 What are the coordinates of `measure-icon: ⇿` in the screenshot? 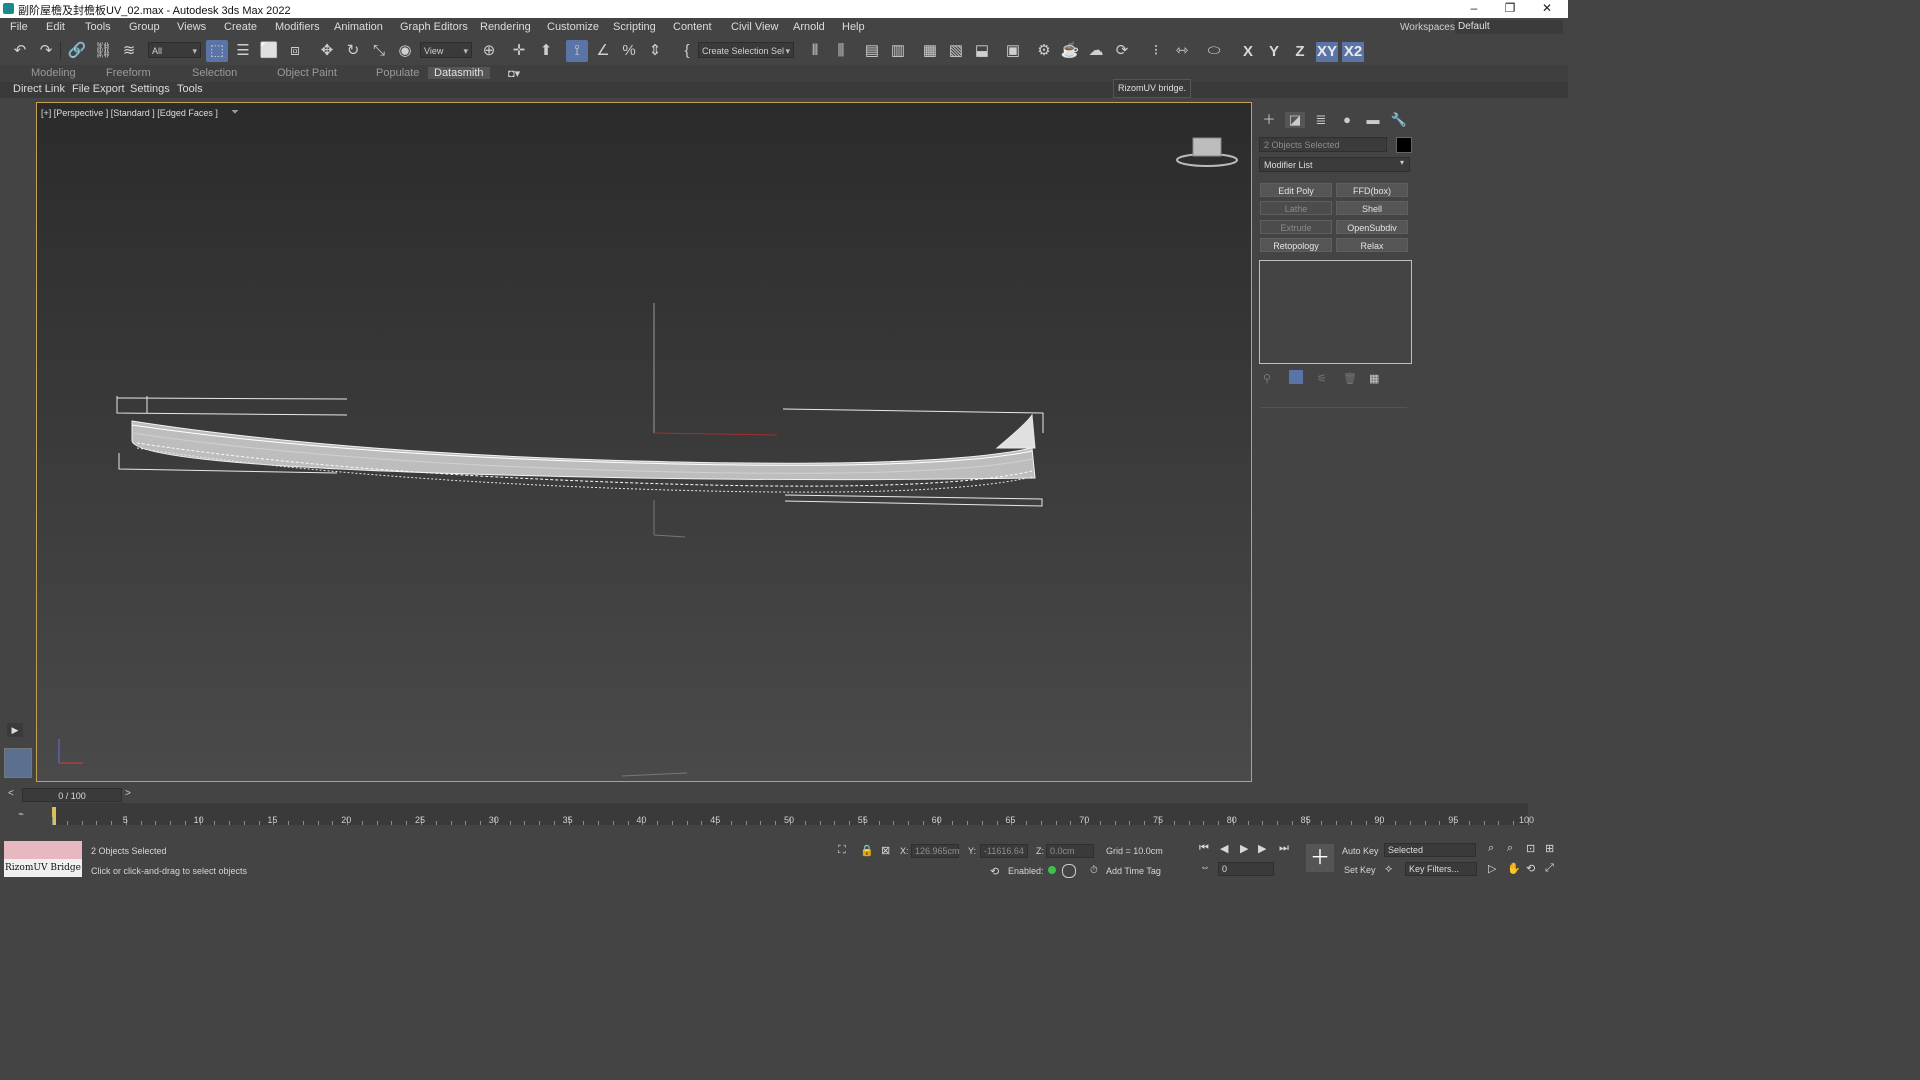 It's located at (1182, 51).